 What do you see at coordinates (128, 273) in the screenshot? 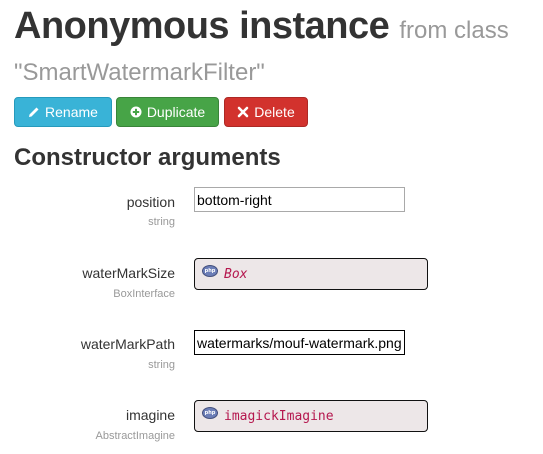
I see `argument-label: waterMarkSize` at bounding box center [128, 273].